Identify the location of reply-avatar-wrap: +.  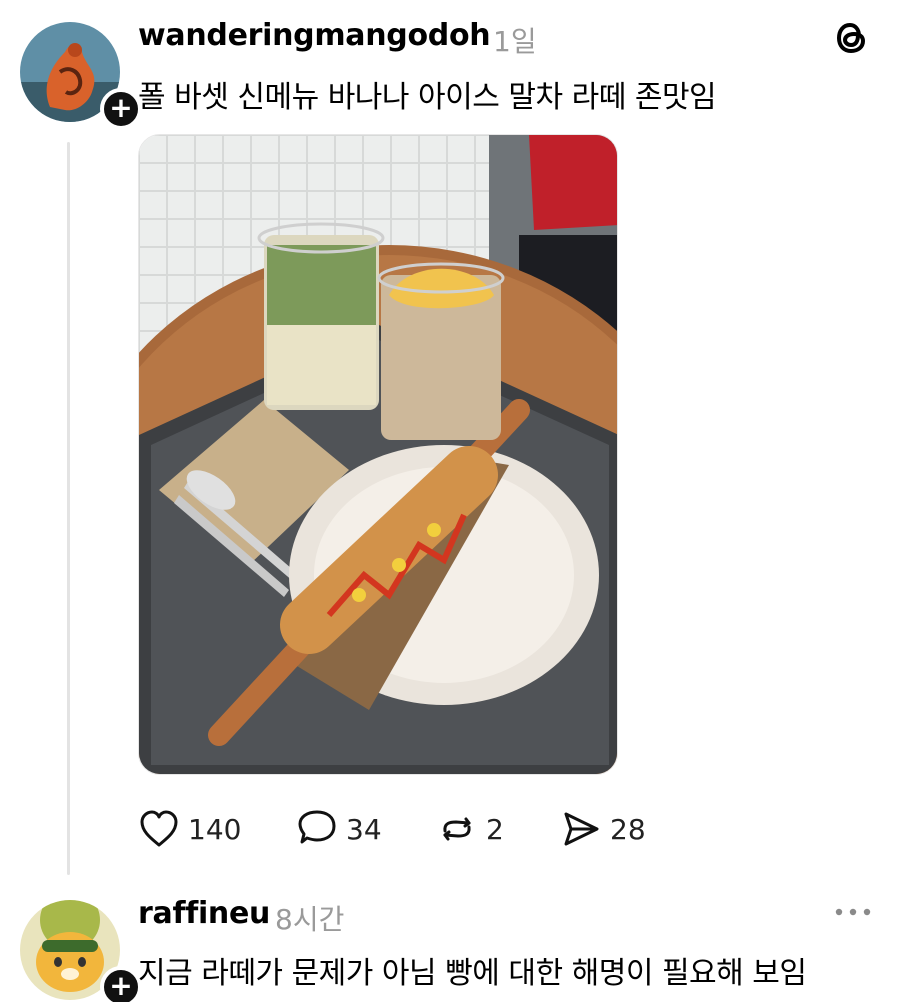
(81, 951).